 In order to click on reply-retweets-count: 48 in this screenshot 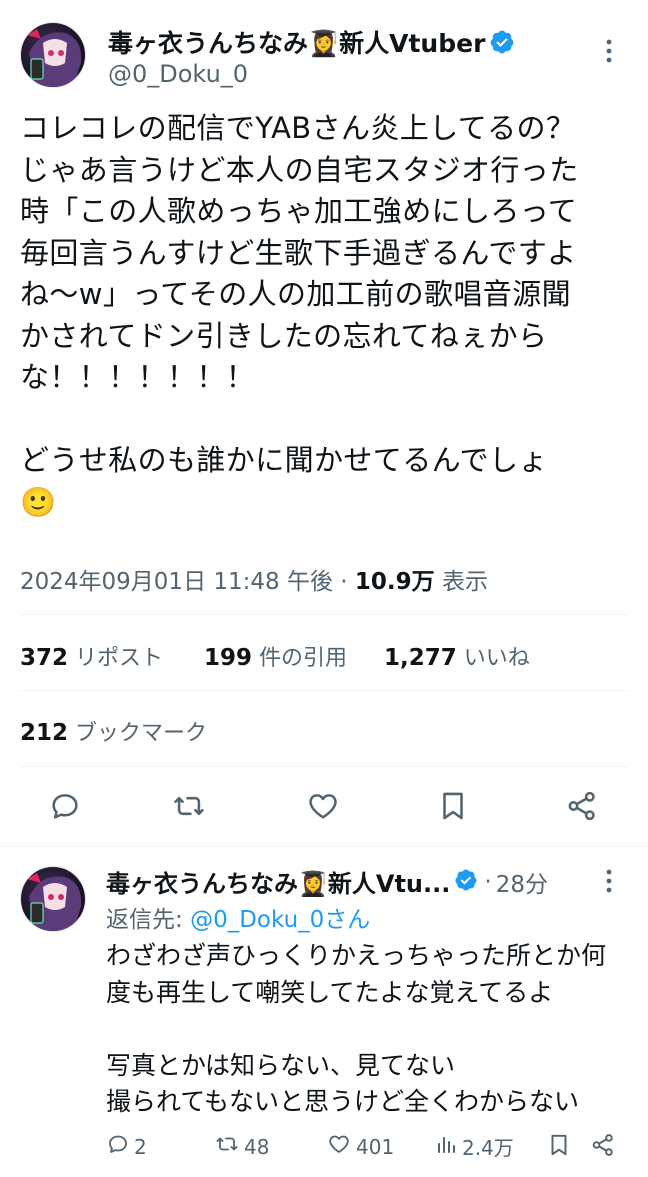, I will do `click(257, 1146)`.